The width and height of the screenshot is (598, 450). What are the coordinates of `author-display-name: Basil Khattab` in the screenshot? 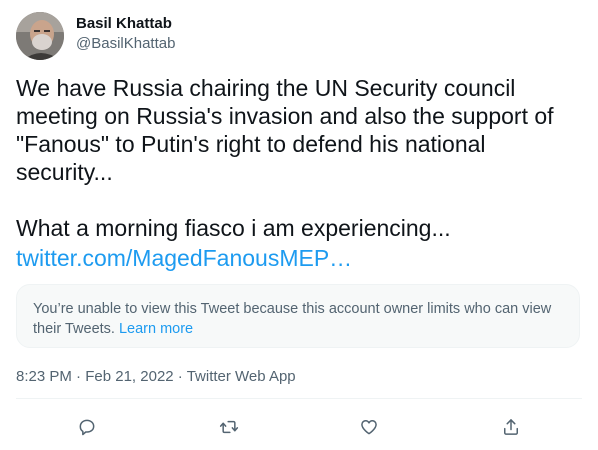 It's located at (125, 24).